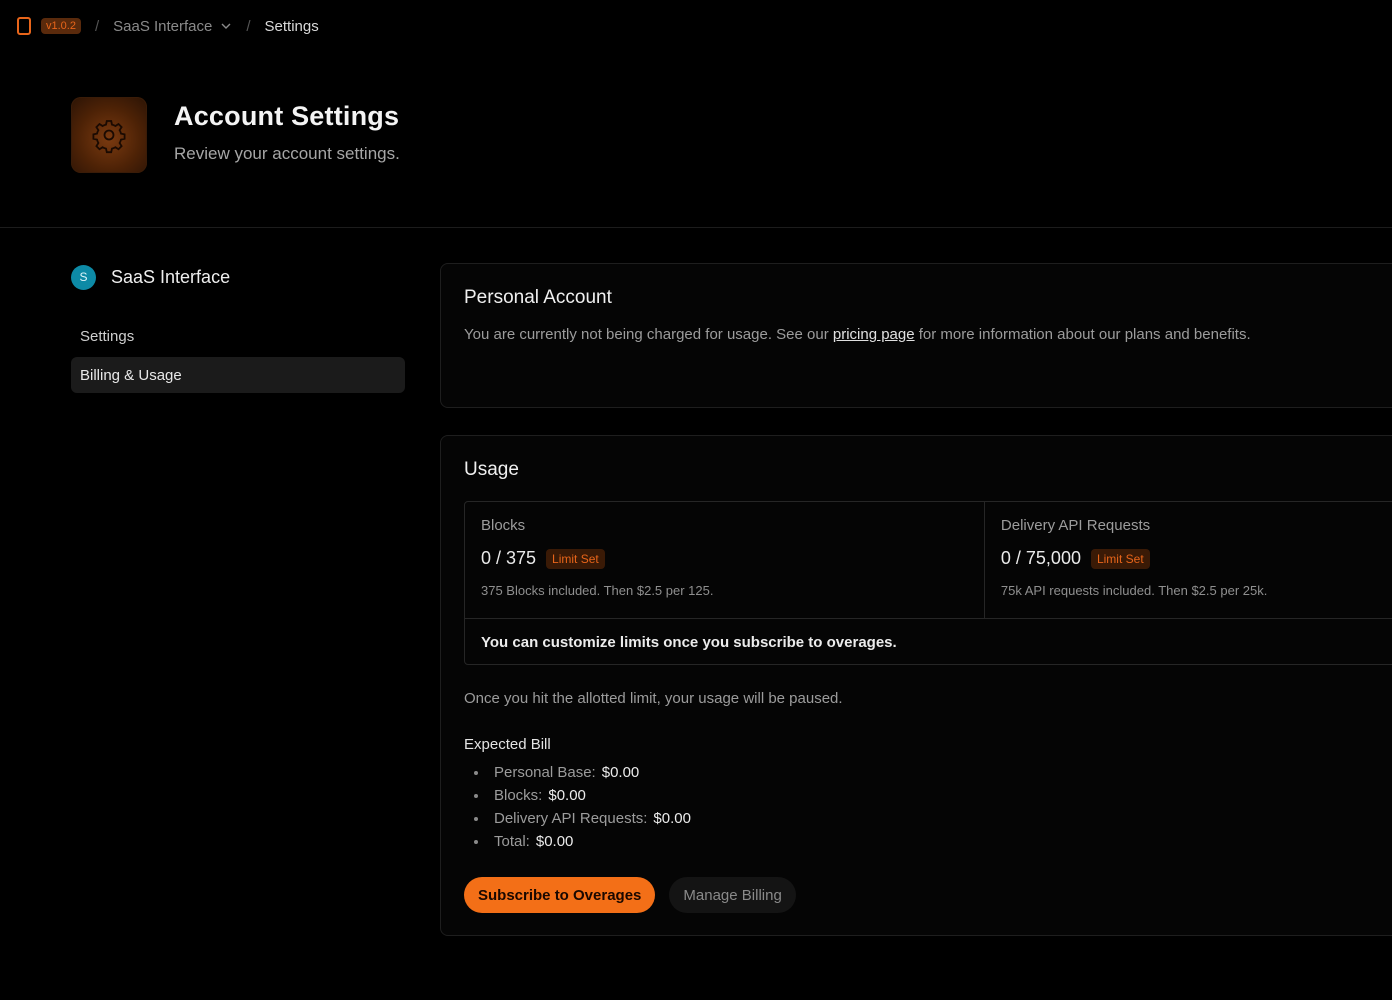 This screenshot has width=1392, height=1000. I want to click on sidebar-item-billing-usage: Billing & Usage, so click(238, 375).